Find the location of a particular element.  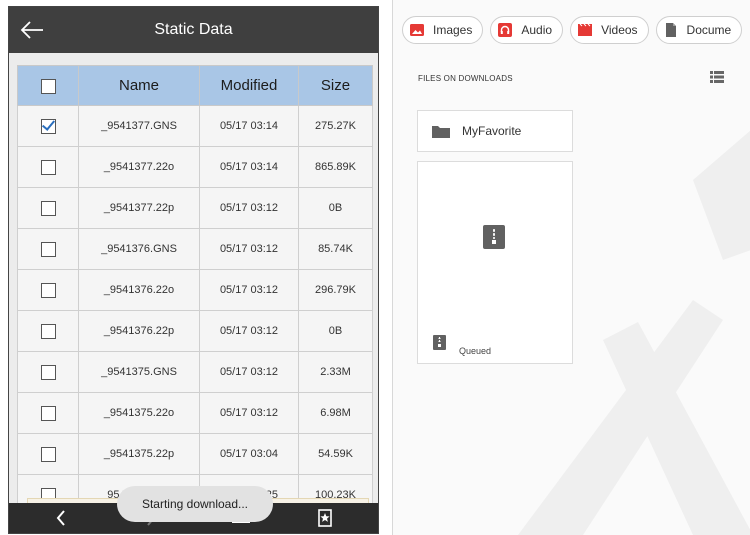

chip-images-label: Images is located at coordinates (453, 30).